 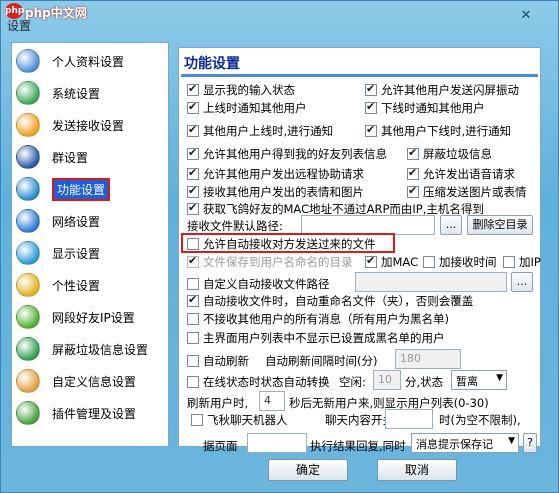 I want to click on auto-refresh-checkbox: 自动刷新, so click(x=218, y=361).